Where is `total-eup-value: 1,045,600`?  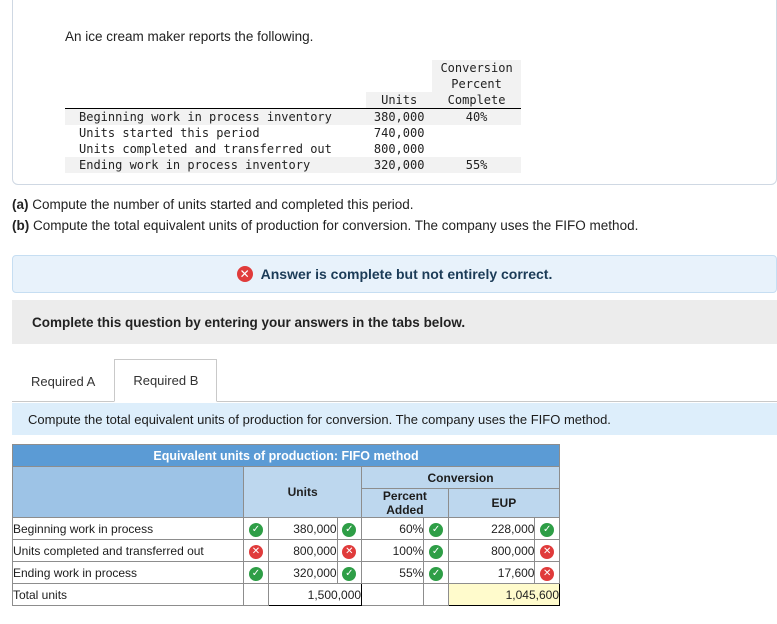 total-eup-value: 1,045,600 is located at coordinates (504, 594).